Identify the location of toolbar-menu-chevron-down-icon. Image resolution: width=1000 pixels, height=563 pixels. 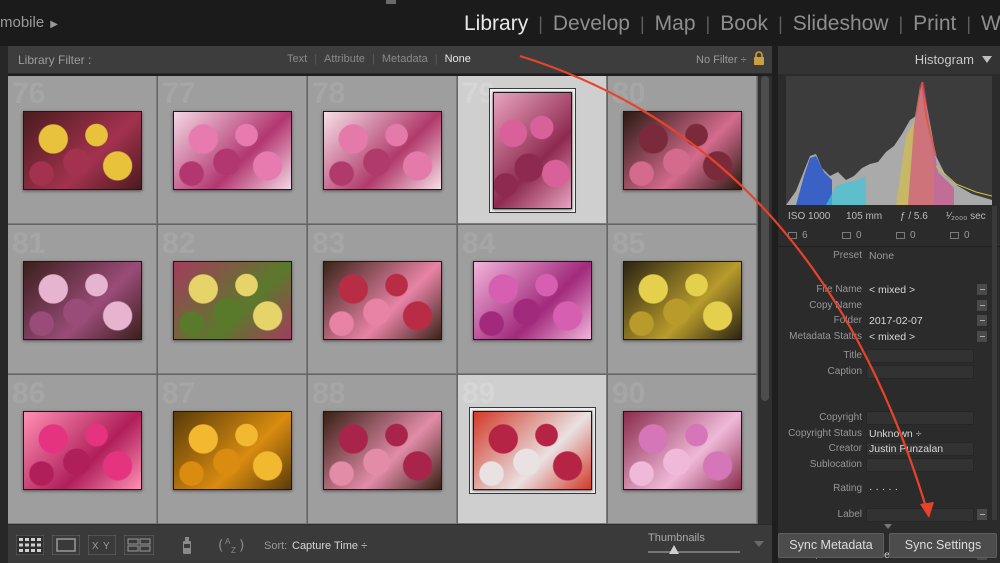
(759, 544).